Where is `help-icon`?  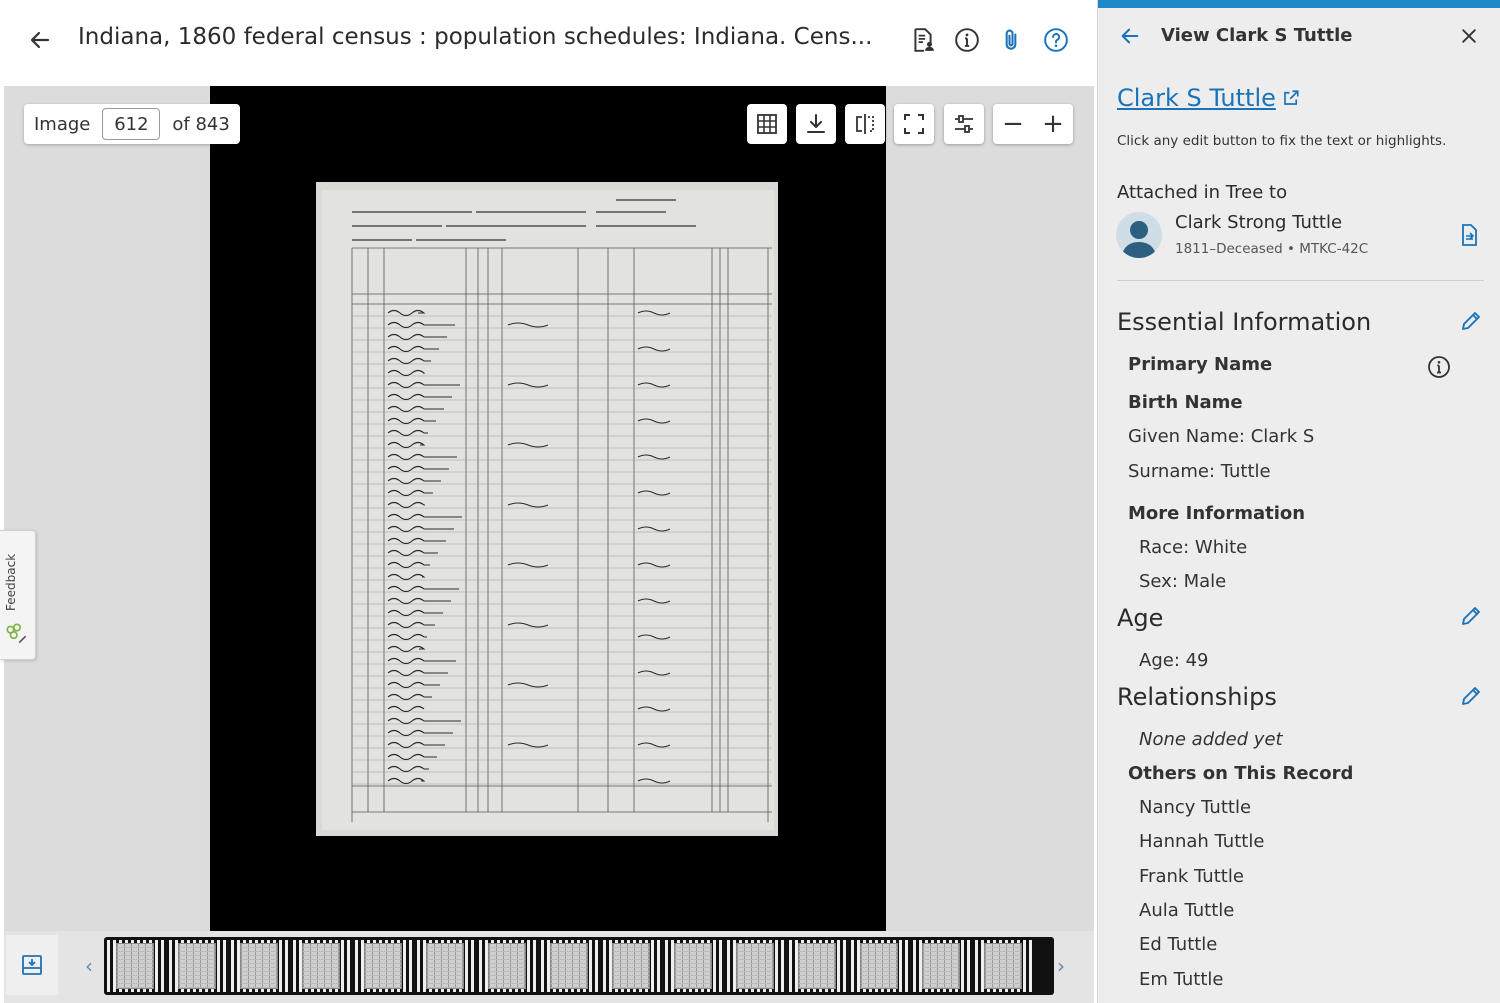 help-icon is located at coordinates (1056, 40).